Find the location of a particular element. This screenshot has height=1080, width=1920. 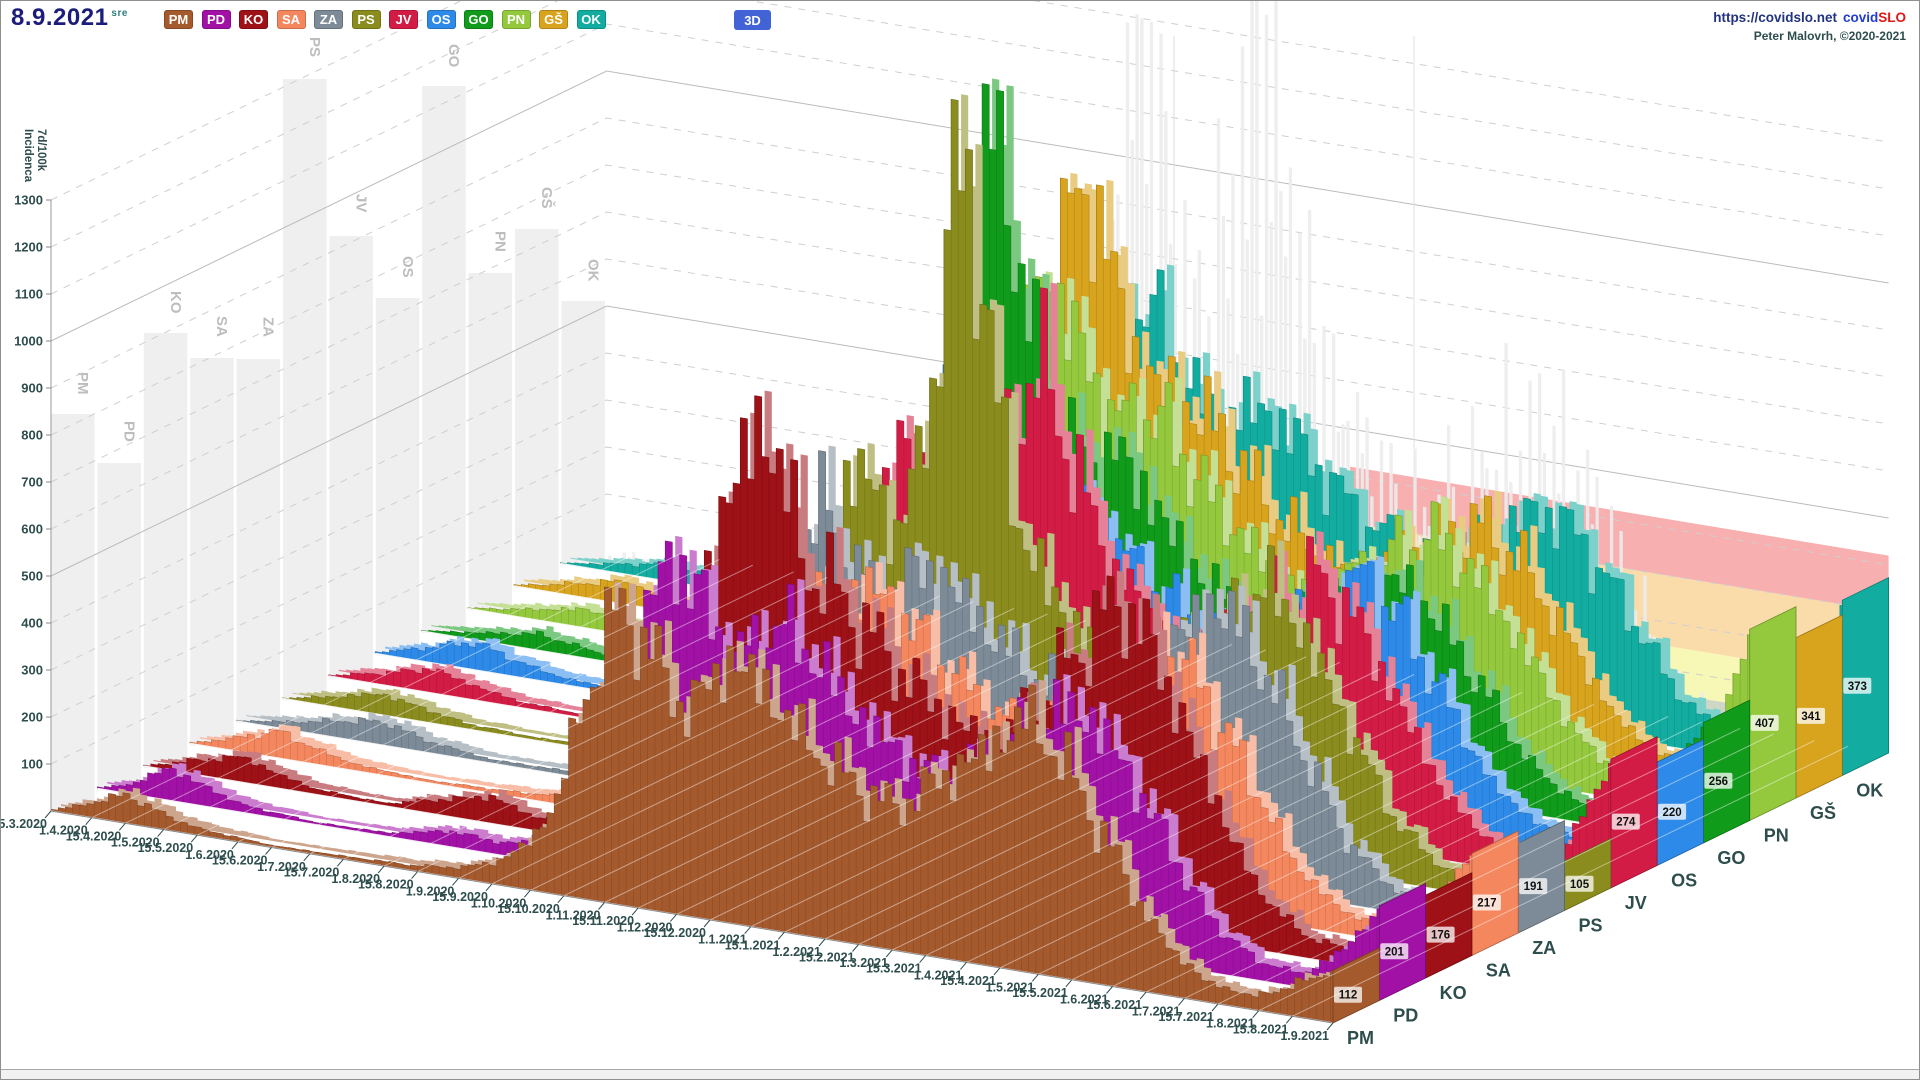

y-tick-label-100: 100 is located at coordinates (32, 764).